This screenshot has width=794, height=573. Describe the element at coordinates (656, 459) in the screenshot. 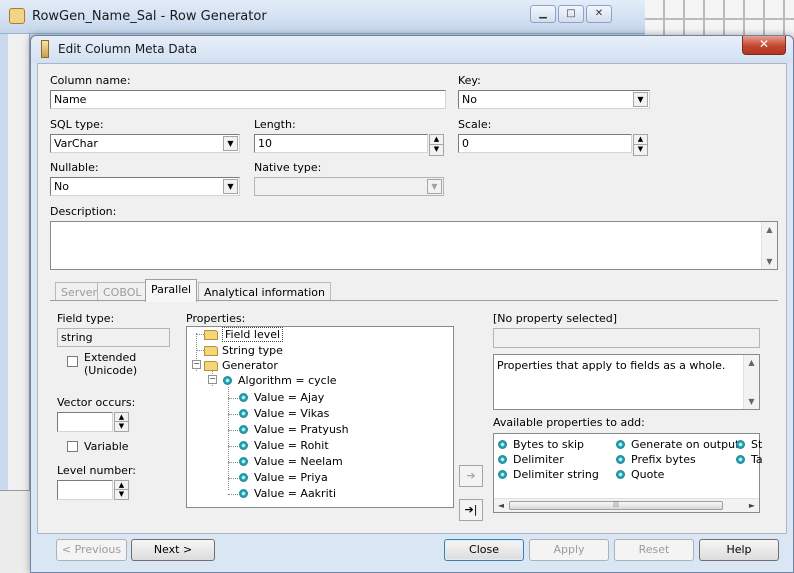

I see `list-item: Prefix bytes` at that location.